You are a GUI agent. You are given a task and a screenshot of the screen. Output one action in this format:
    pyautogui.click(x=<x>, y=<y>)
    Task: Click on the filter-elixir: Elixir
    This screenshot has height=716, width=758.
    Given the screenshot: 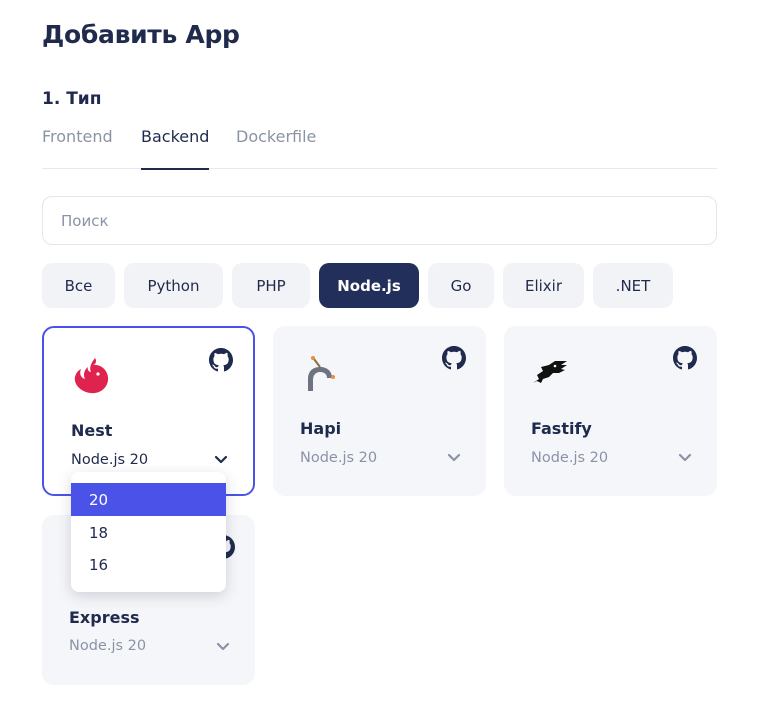 What is the action you would take?
    pyautogui.click(x=543, y=285)
    